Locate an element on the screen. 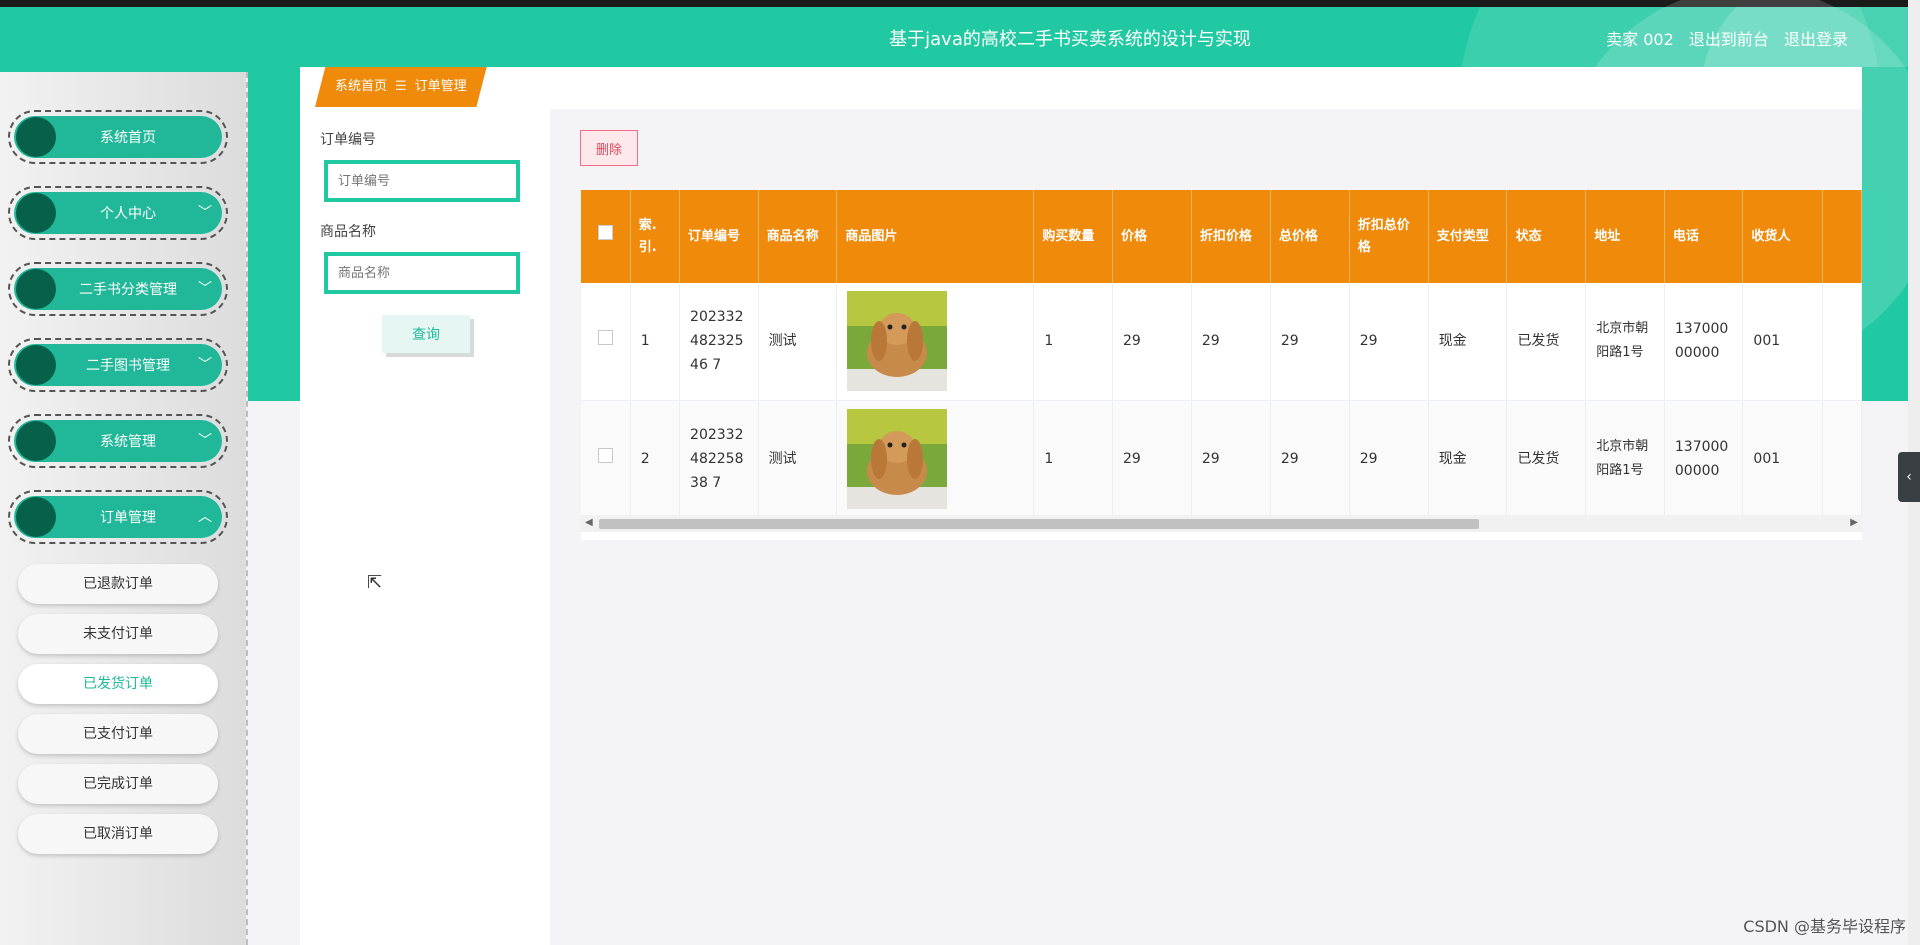 The width and height of the screenshot is (1920, 945). query-button: 查询 is located at coordinates (426, 334).